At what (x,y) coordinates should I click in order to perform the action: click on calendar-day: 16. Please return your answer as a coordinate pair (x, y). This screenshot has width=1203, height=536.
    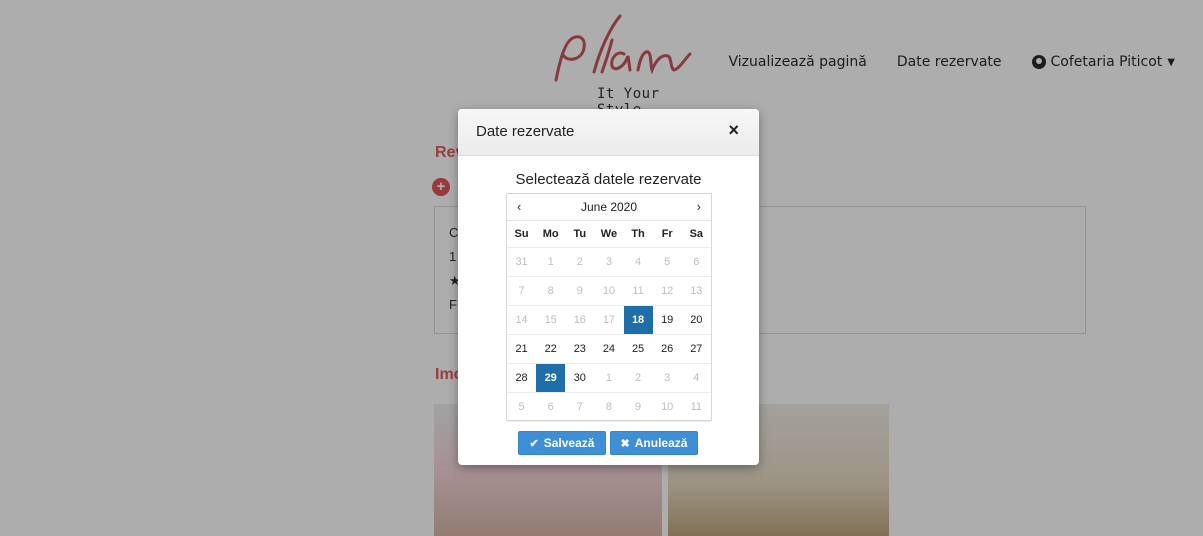
    Looking at the image, I should click on (579, 320).